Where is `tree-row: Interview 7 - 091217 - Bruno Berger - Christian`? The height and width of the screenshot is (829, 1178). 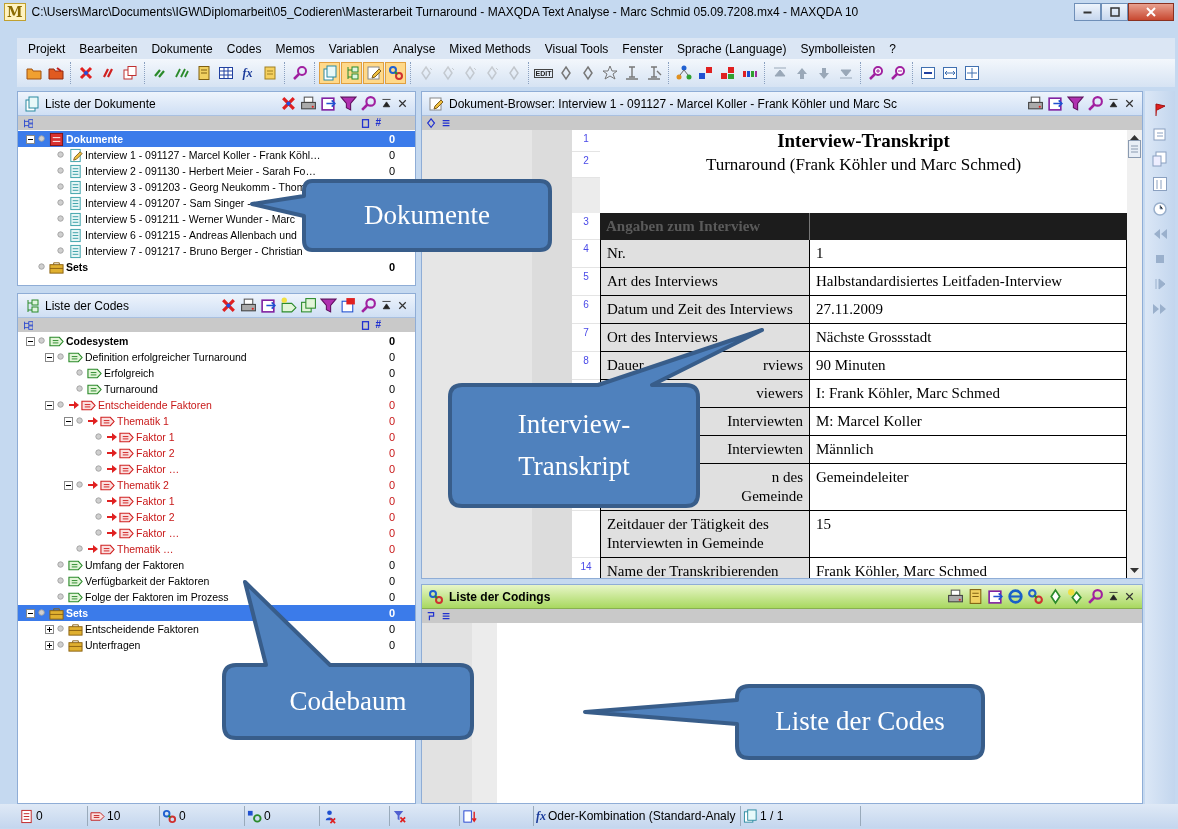
tree-row: Interview 7 - 091217 - Bruno Berger - Christian is located at coordinates (216, 251).